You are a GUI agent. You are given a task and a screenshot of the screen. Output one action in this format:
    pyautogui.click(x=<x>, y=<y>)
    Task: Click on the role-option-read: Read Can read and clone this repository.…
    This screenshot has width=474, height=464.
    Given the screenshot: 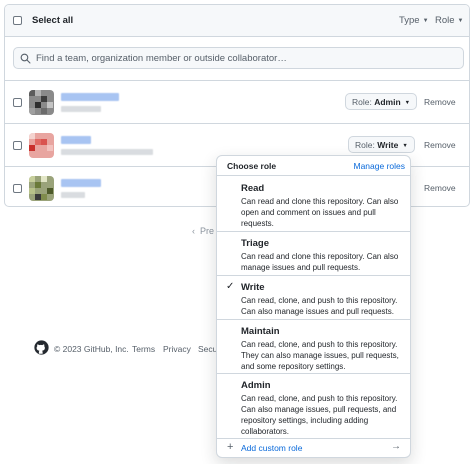 What is the action you would take?
    pyautogui.click(x=313, y=204)
    